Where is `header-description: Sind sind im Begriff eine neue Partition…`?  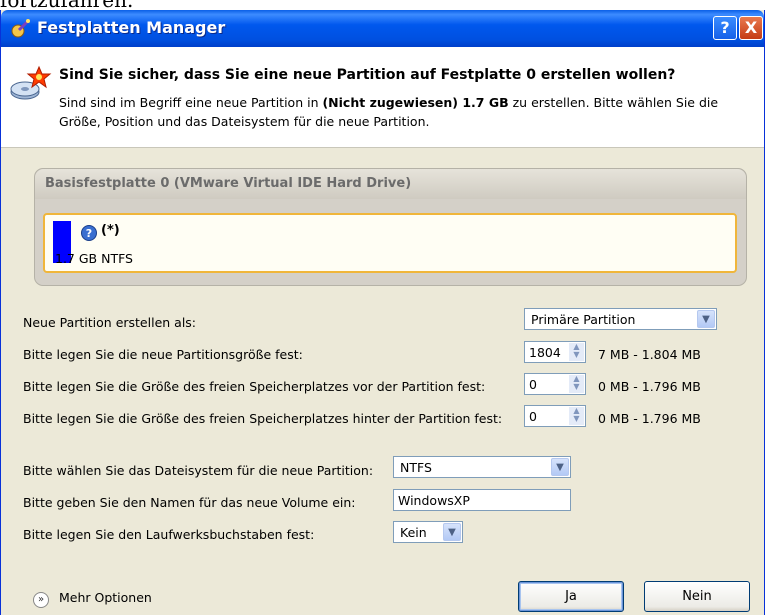 header-description: Sind sind im Begriff eine neue Partition… is located at coordinates (404, 112).